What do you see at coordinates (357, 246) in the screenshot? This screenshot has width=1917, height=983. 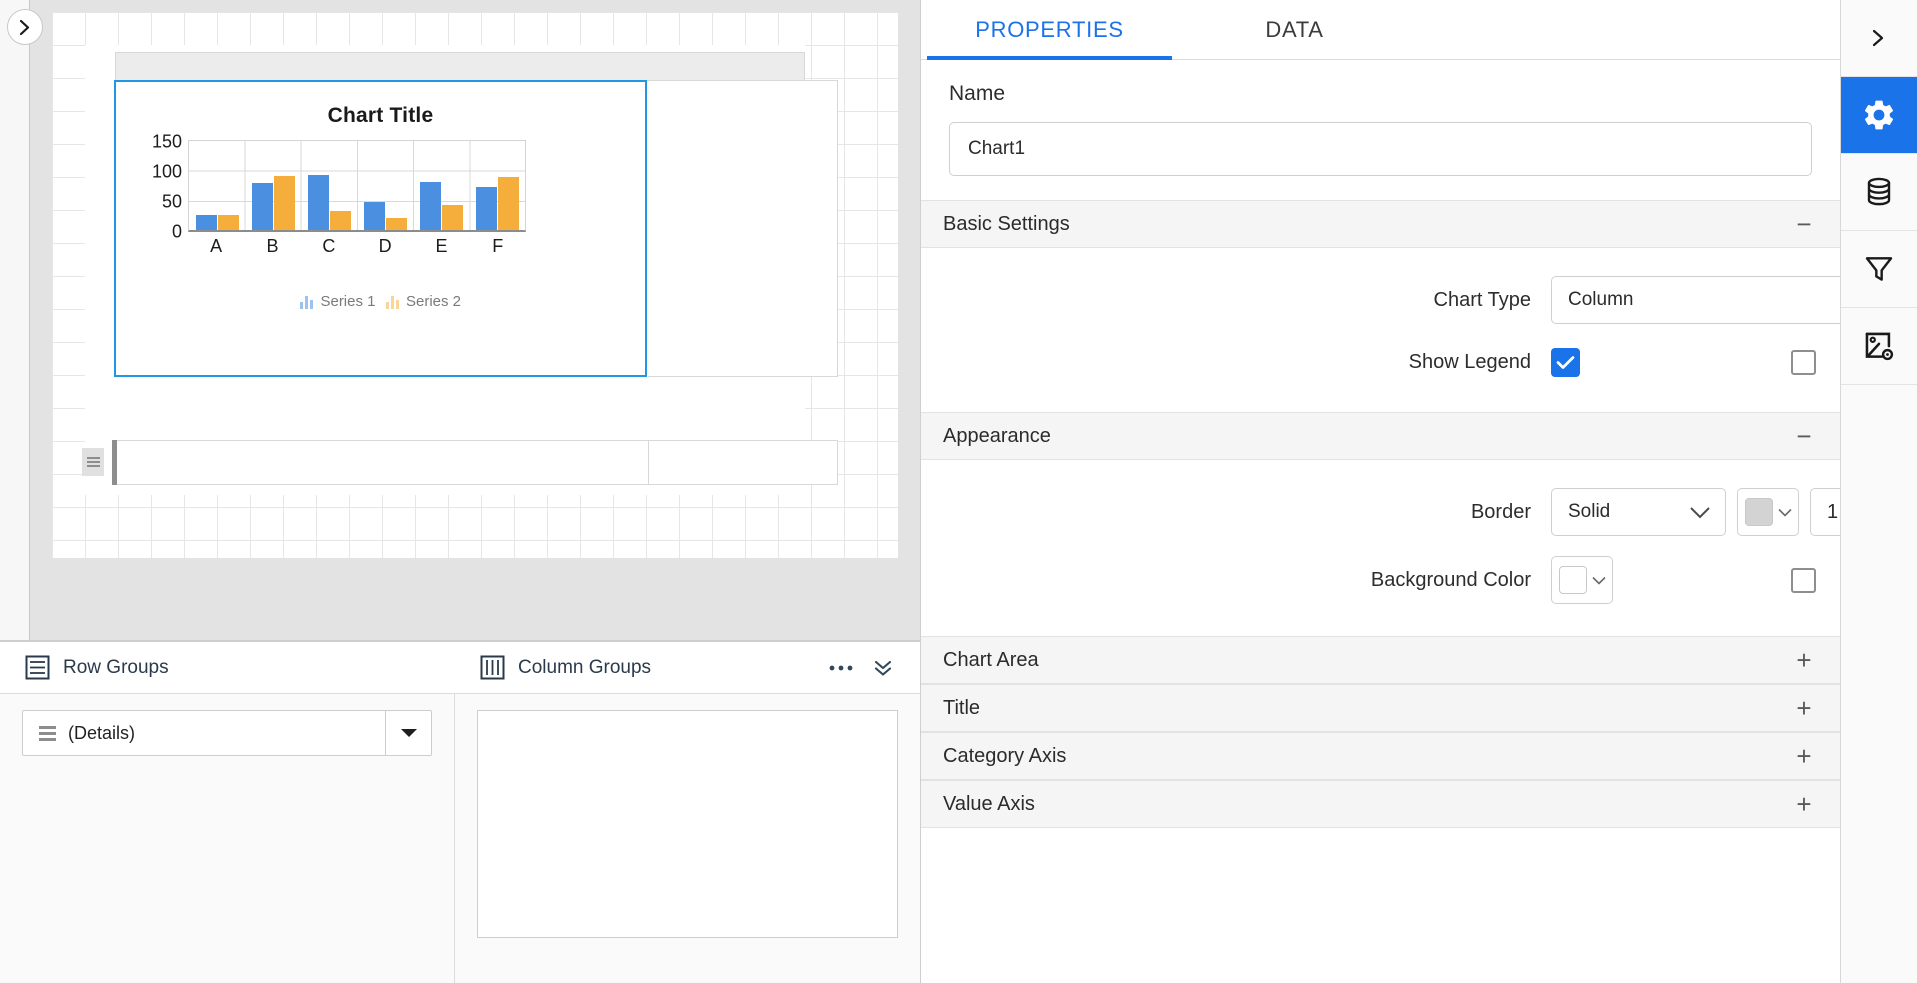 I see `category-axis: A B C D E F` at bounding box center [357, 246].